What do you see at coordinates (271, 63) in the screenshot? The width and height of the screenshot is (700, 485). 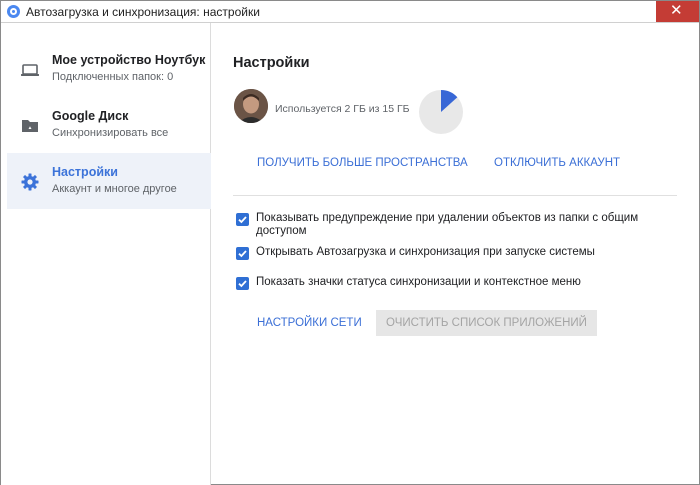 I see `page-title: Настройки` at bounding box center [271, 63].